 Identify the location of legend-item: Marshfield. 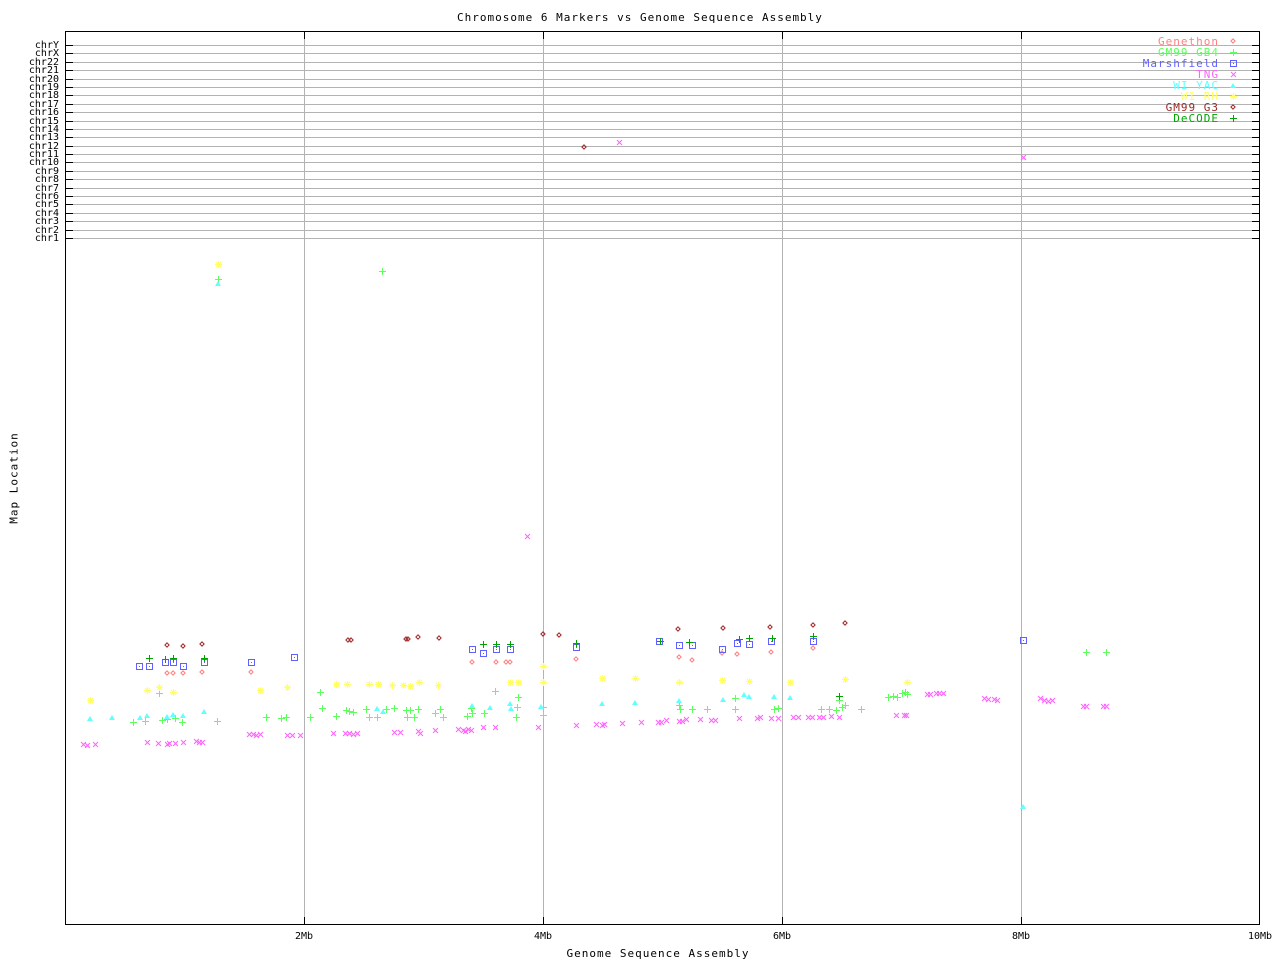
(1191, 63).